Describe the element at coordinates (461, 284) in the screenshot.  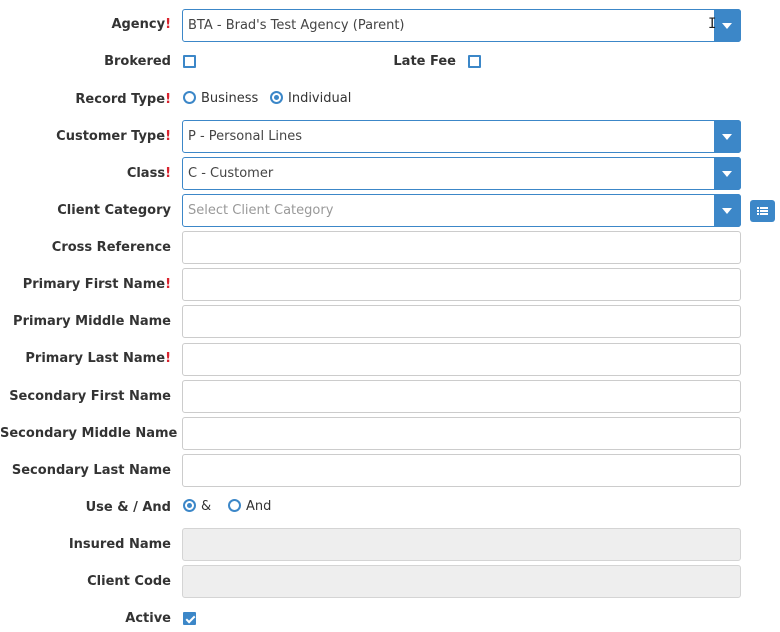
I see `primary-first-name-input` at that location.